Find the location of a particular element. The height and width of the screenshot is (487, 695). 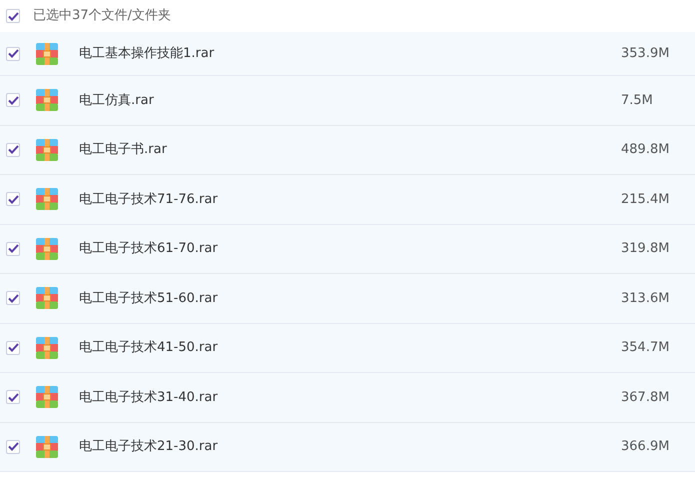

file-name: 电工基本操作技能1.rar is located at coordinates (146, 54).